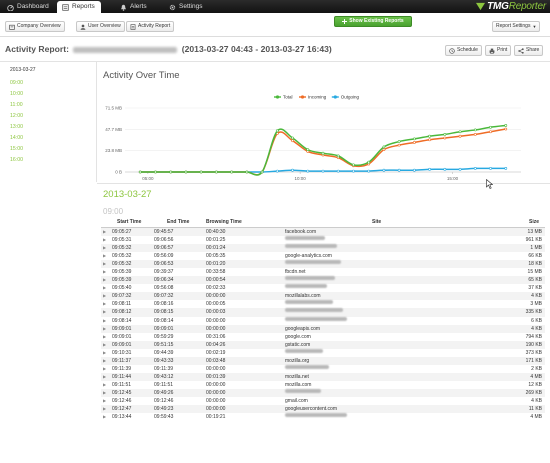 The image size is (550, 463). What do you see at coordinates (376, 222) in the screenshot?
I see `column-header-site: Site` at bounding box center [376, 222].